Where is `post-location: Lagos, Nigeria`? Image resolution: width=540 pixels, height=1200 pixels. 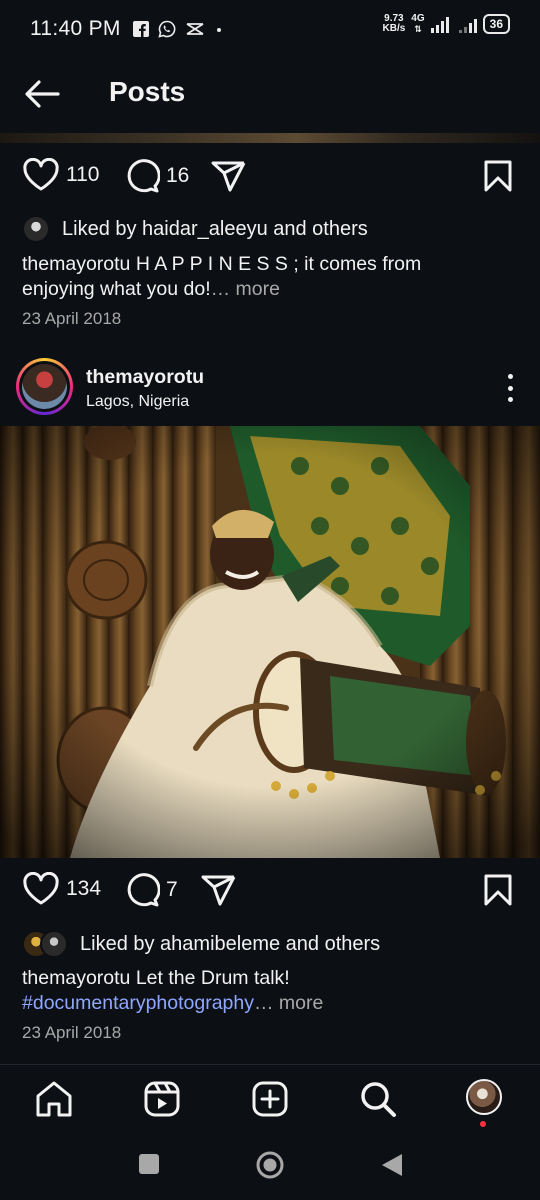 post-location: Lagos, Nigeria is located at coordinates (137, 402).